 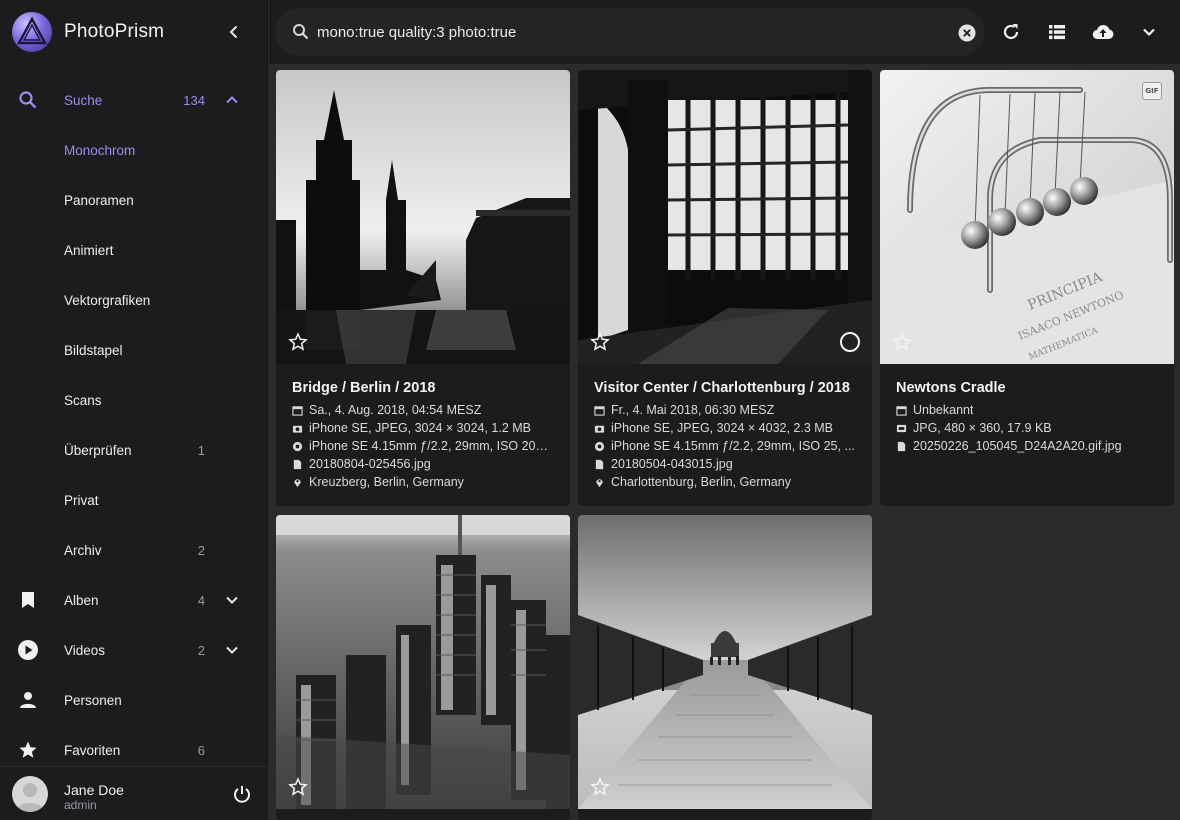 I want to click on play-circle-icon, so click(x=28, y=650).